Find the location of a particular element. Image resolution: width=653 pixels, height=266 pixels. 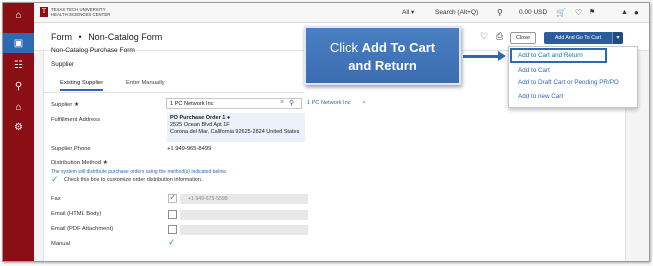

manual-checkbox: ✓ is located at coordinates (172, 242).